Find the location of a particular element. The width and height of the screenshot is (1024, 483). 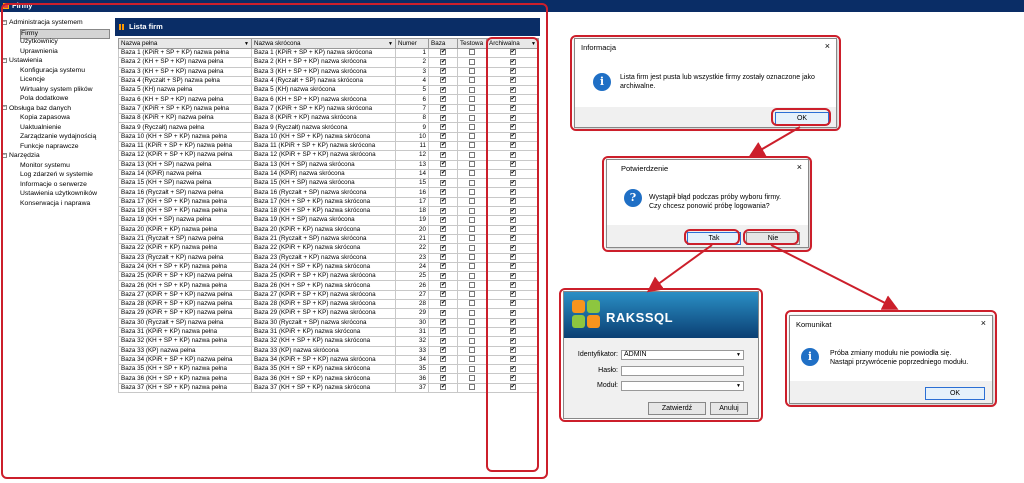

arrow-no-to-message is located at coordinates (834, 277).